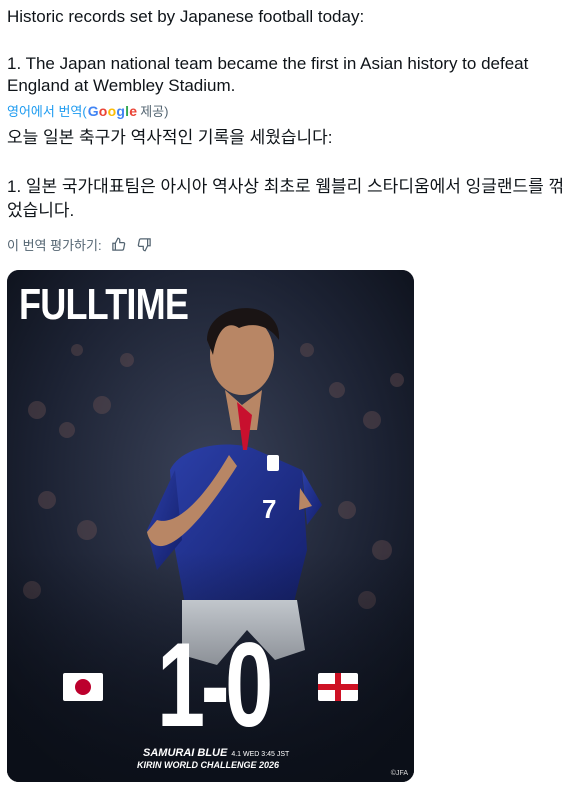 The height and width of the screenshot is (792, 574). I want to click on team-line: SAMURAI BLUE 4.1 WED 3:45 JST, so click(216, 753).